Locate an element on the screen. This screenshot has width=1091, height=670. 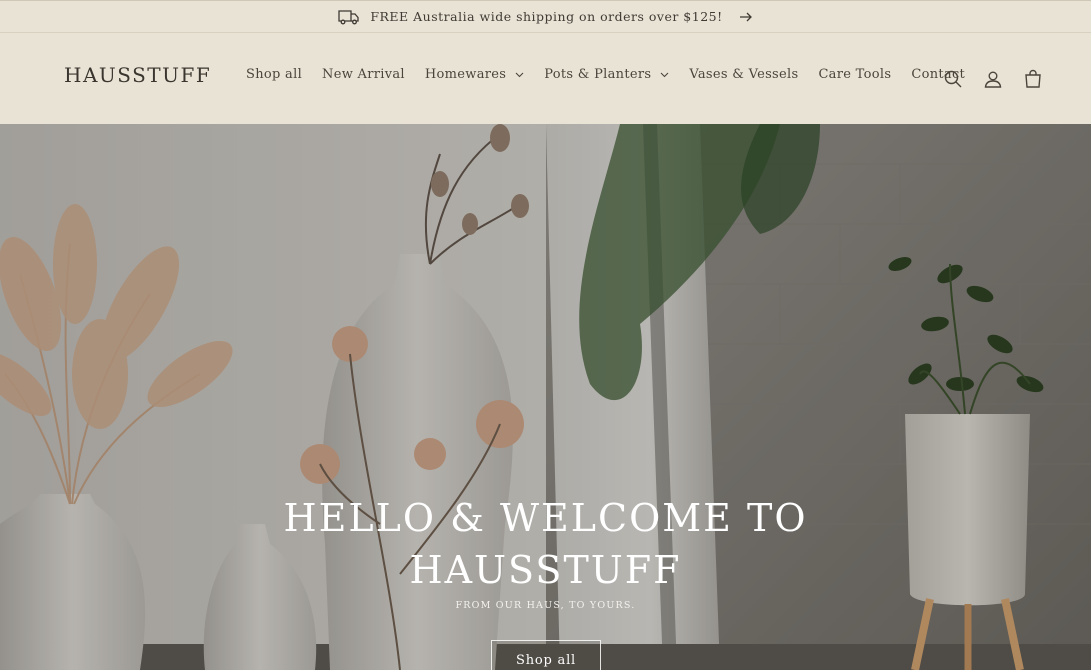
nav-label: New Arrival is located at coordinates (363, 74).